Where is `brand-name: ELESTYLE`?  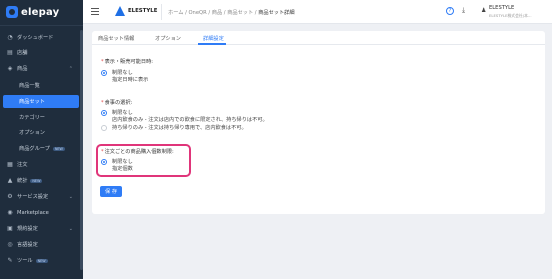
brand-name: ELESTYLE is located at coordinates (143, 11).